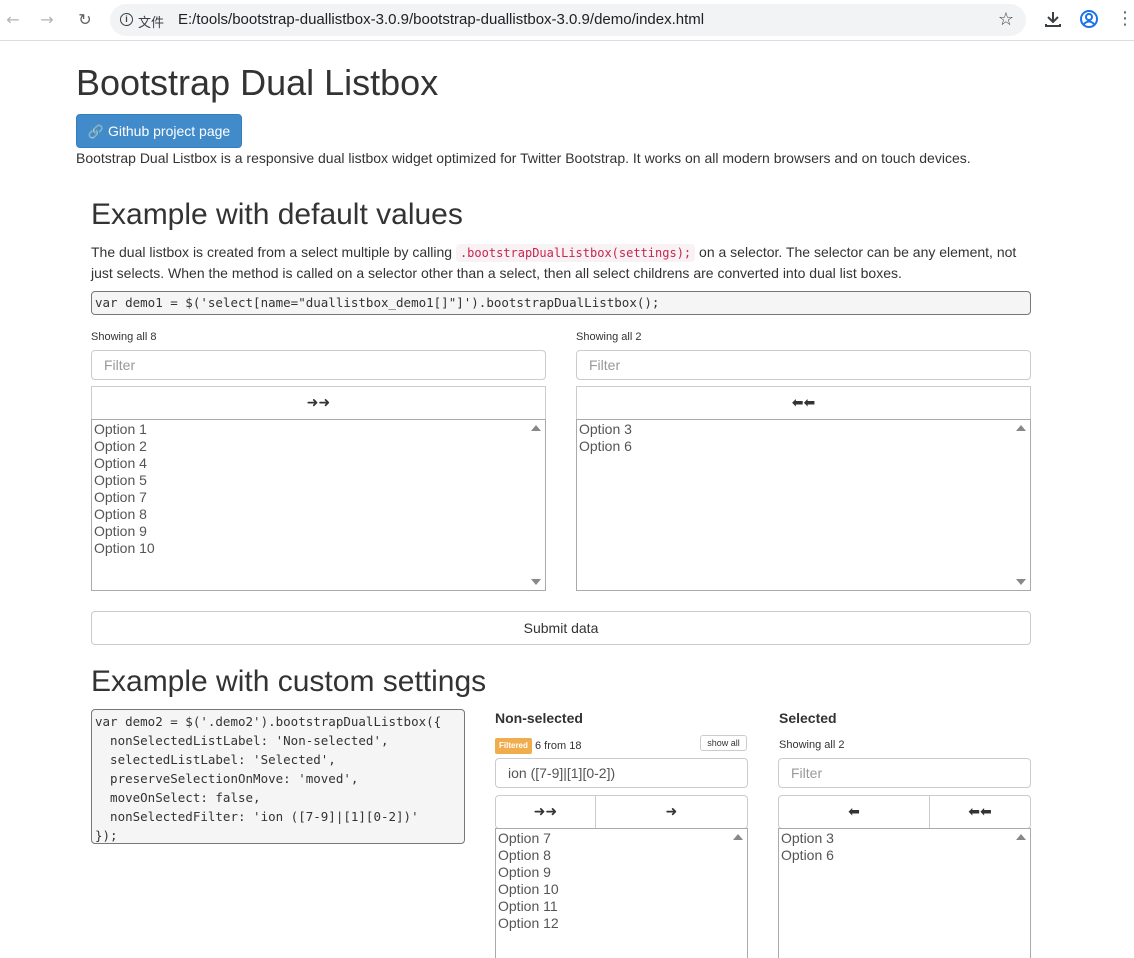 Image resolution: width=1134 pixels, height=958 pixels. What do you see at coordinates (277, 214) in the screenshot?
I see `demo1-title: Example with default values` at bounding box center [277, 214].